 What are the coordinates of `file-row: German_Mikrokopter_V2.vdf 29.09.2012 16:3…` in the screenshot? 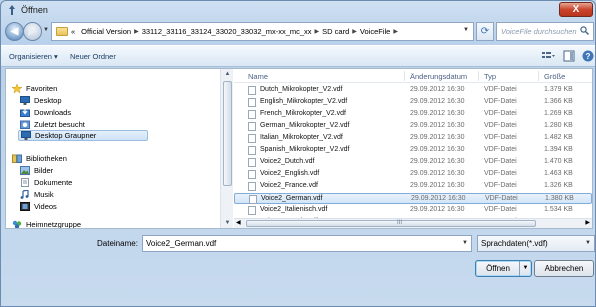 It's located at (413, 126).